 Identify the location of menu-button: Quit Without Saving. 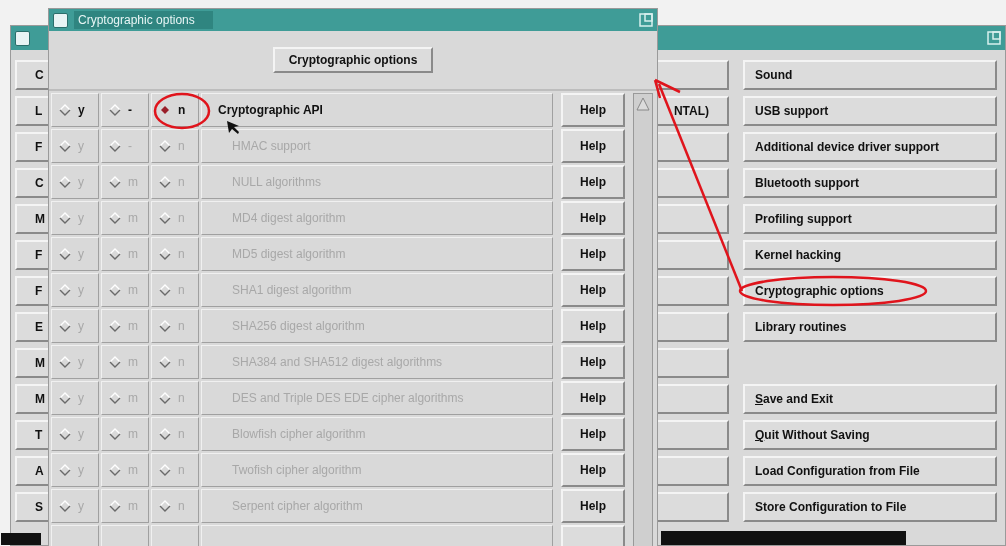
(870, 435).